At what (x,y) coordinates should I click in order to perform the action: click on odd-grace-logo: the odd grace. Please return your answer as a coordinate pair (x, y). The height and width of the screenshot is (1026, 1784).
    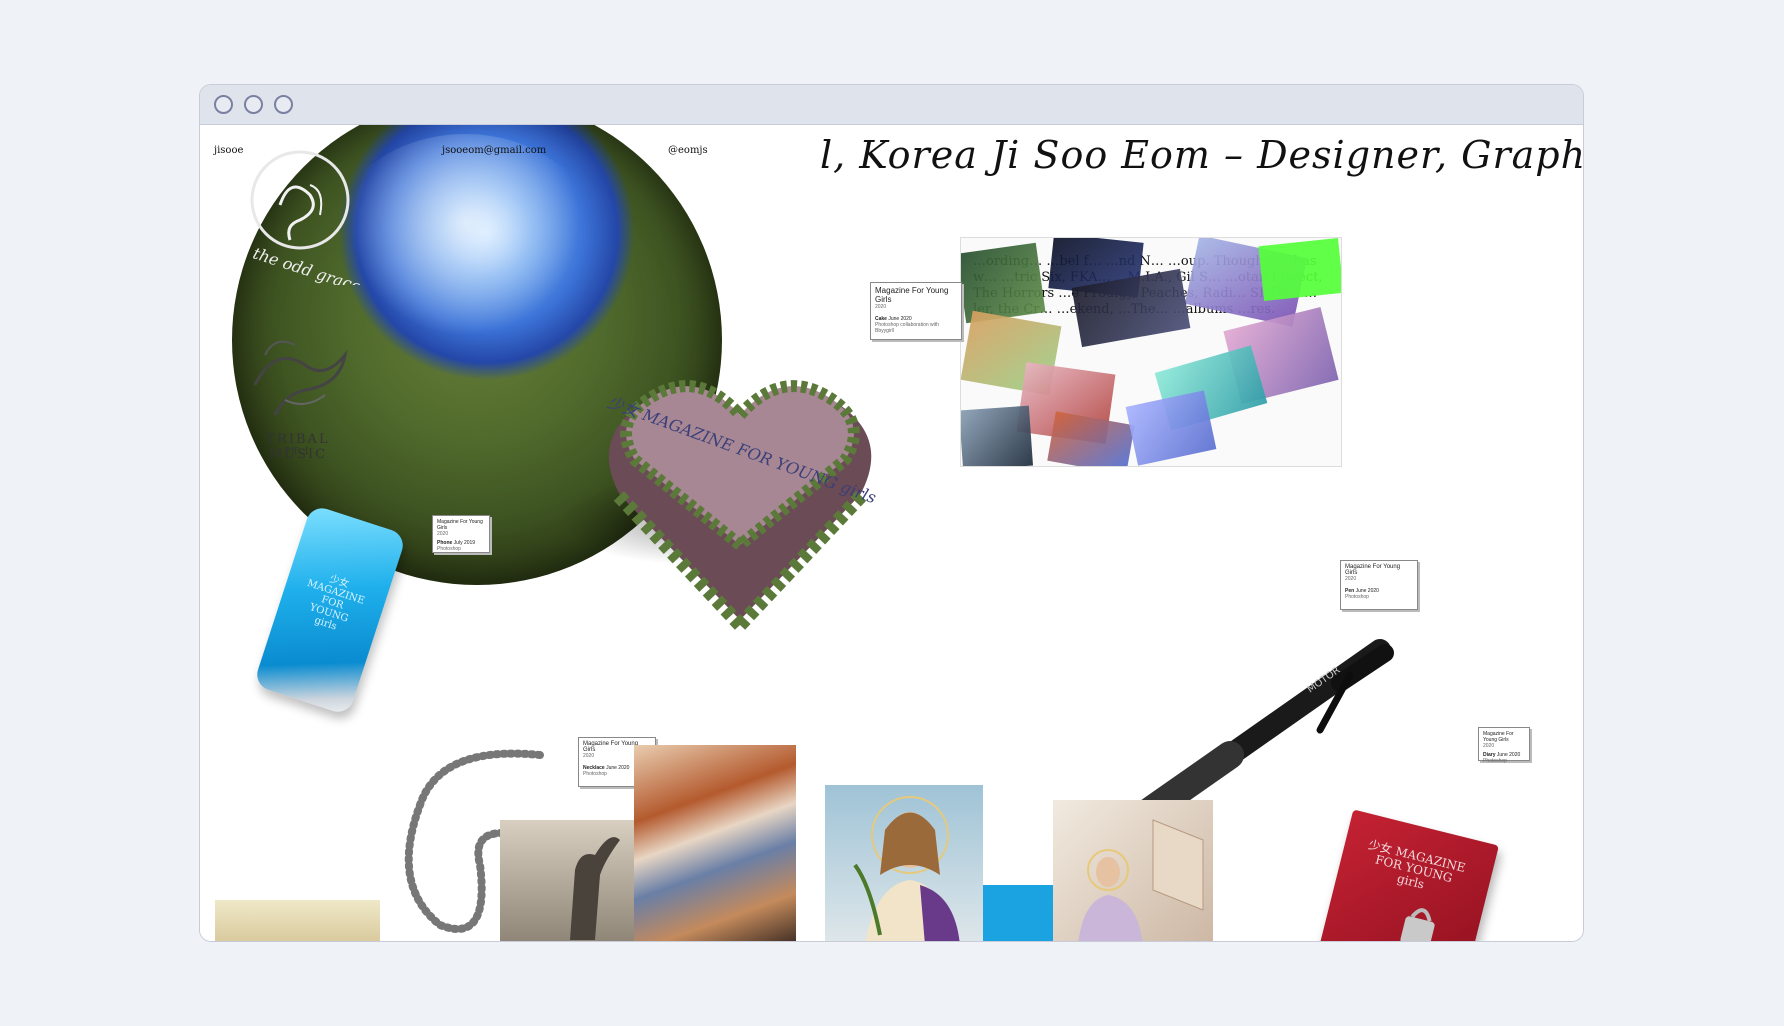
    Looking at the image, I should click on (305, 217).